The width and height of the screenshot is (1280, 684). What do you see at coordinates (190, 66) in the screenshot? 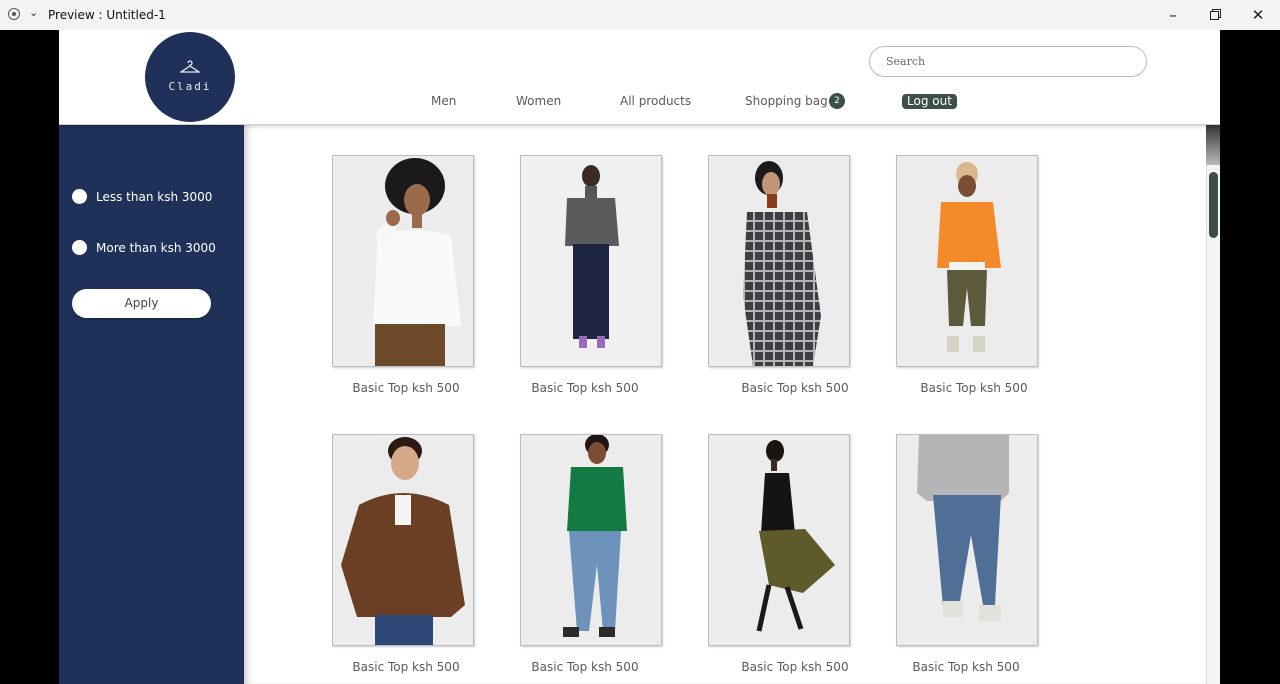
I see `hanger-icon` at bounding box center [190, 66].